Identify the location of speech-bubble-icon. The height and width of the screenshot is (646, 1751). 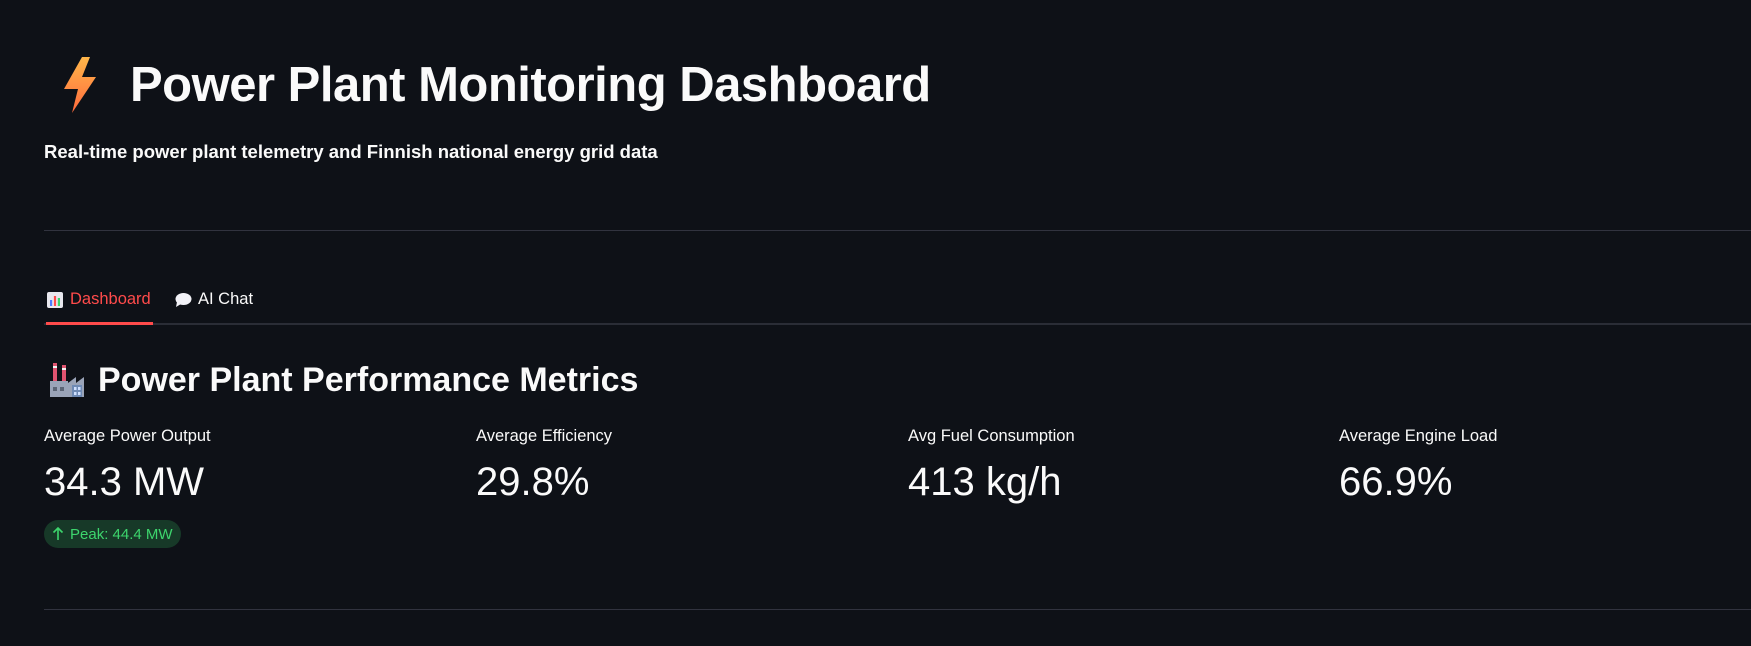
(183, 299).